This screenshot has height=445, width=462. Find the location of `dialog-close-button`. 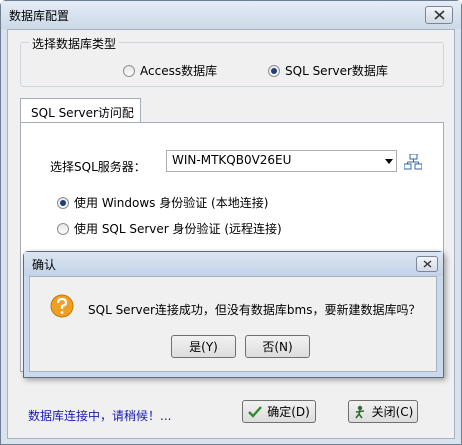

dialog-close-button is located at coordinates (427, 264).